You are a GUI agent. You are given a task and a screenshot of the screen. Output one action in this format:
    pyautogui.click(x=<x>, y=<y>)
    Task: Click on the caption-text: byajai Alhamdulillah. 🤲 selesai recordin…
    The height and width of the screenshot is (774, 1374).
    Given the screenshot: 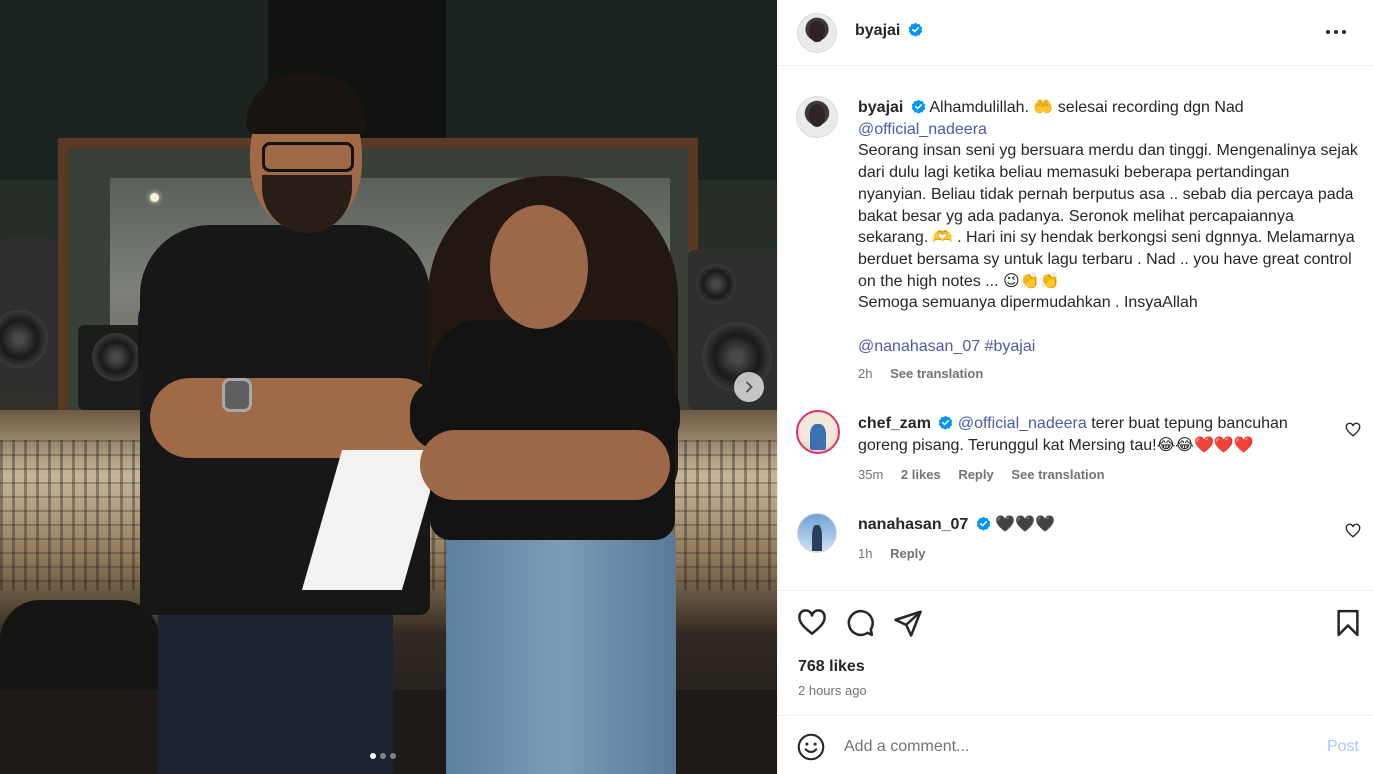 What is the action you would take?
    pyautogui.click(x=1108, y=241)
    